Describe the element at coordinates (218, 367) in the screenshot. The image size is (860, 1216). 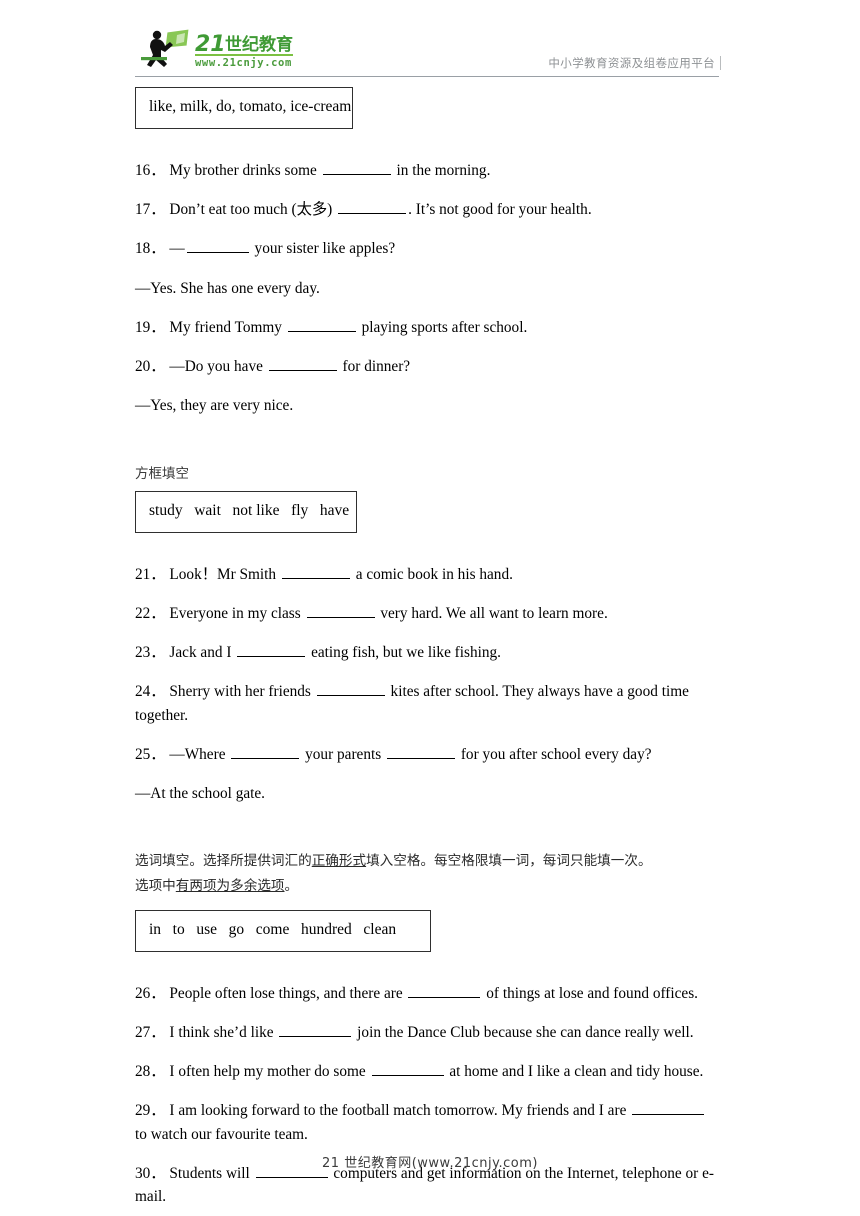
I see `question-text: —Do you have` at that location.